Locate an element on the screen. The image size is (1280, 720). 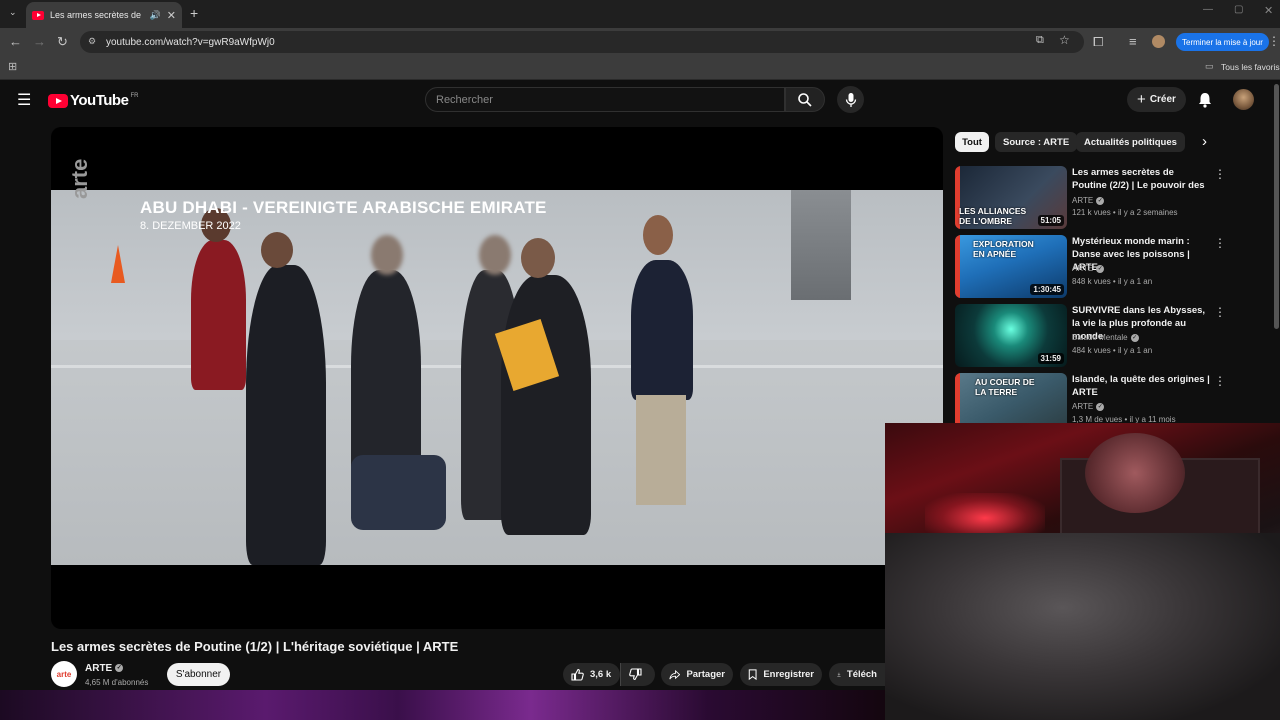
youtube-favicon-icon is located at coordinates (38, 15).